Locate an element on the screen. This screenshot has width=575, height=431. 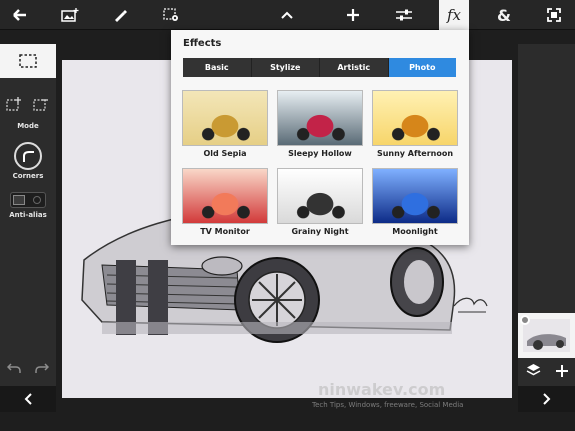
add-image-icon is located at coordinates (70, 15).